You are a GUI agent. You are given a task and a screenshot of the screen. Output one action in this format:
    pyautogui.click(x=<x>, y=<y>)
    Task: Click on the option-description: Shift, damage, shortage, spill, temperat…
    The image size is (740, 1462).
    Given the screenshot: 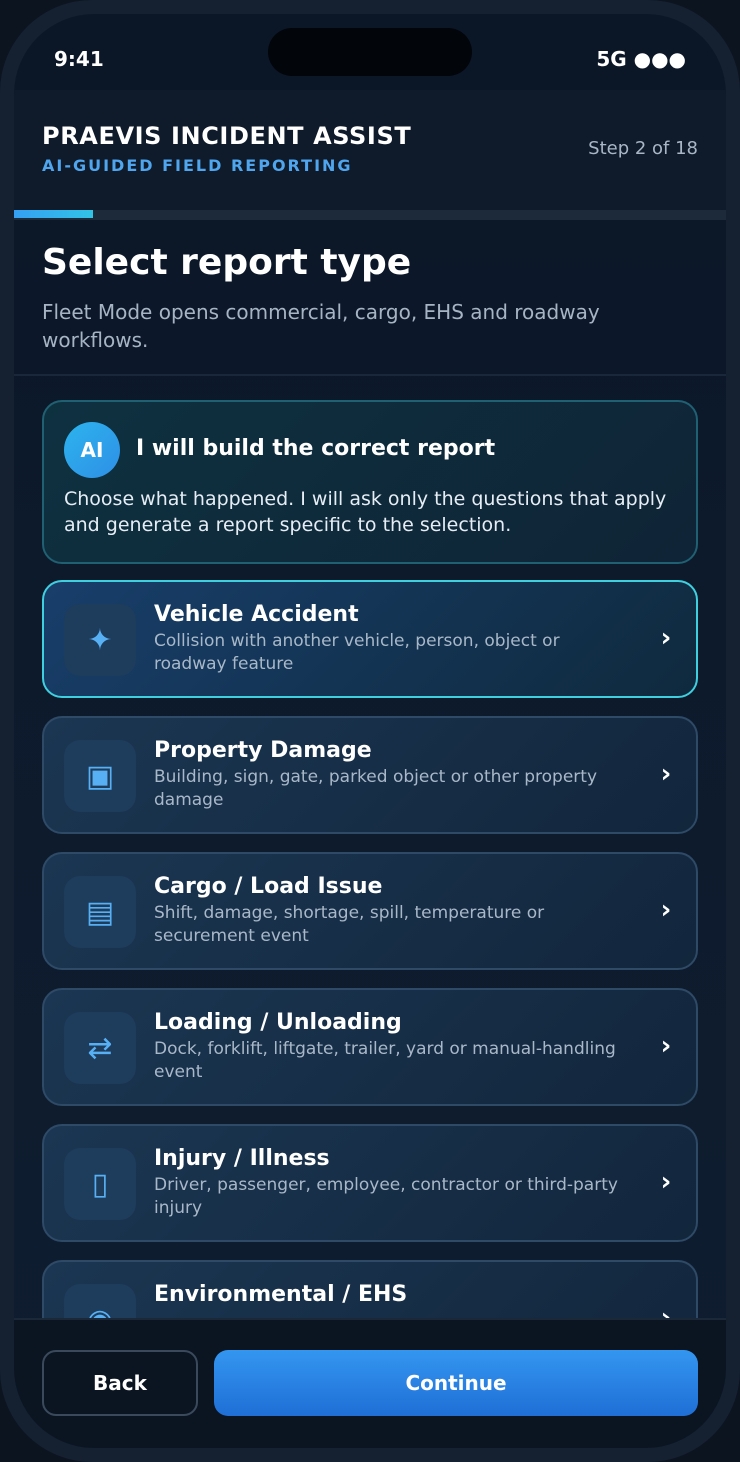 What is the action you would take?
    pyautogui.click(x=349, y=924)
    